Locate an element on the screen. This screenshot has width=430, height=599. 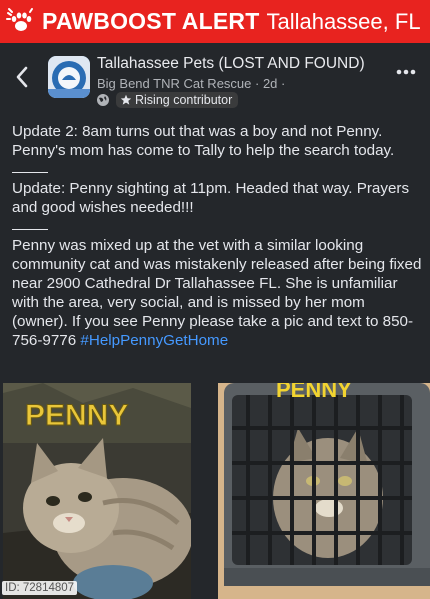
group-avatar-image is located at coordinates (69, 77).